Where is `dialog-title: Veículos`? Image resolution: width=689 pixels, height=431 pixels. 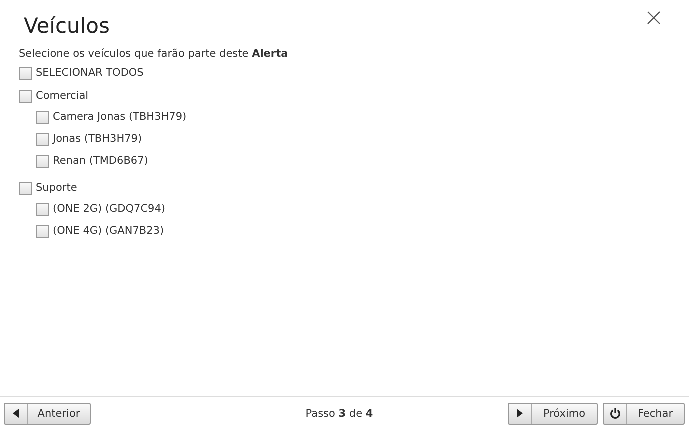
dialog-title: Veículos is located at coordinates (67, 26).